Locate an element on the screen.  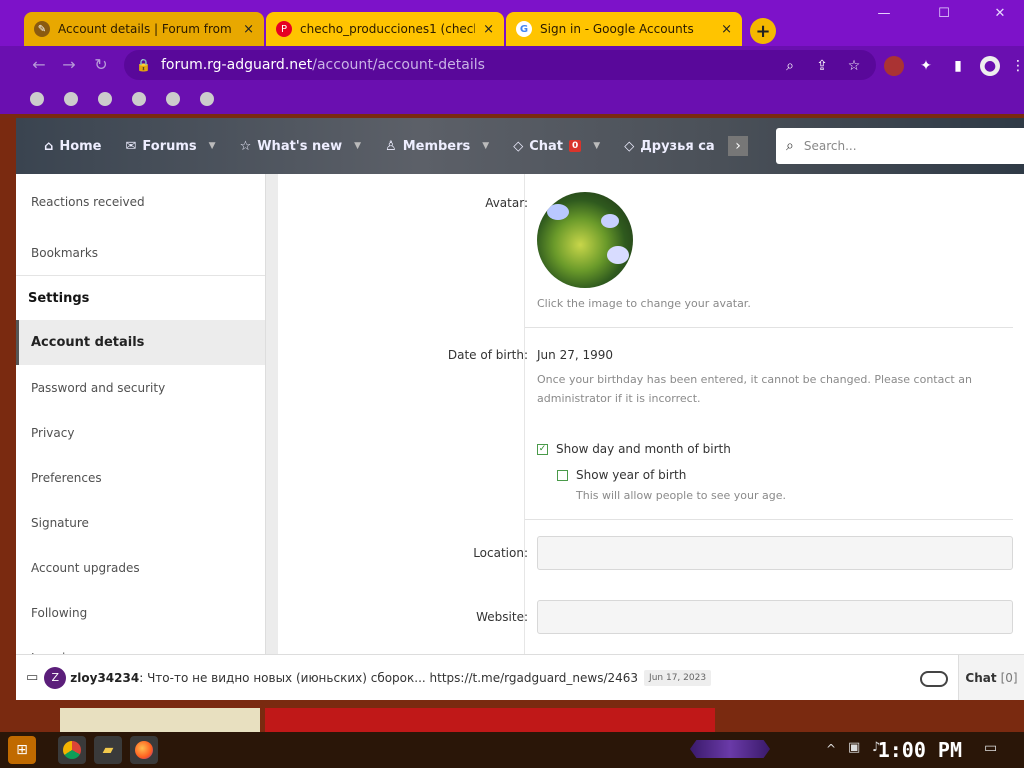
tab-title: Sign in - Google Accounts is located at coordinates (617, 29).